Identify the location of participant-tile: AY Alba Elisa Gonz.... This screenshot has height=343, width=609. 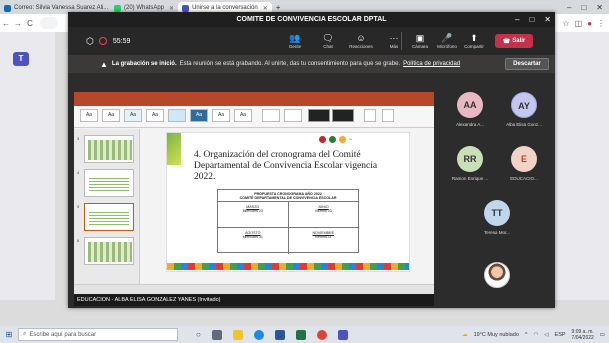
(524, 109).